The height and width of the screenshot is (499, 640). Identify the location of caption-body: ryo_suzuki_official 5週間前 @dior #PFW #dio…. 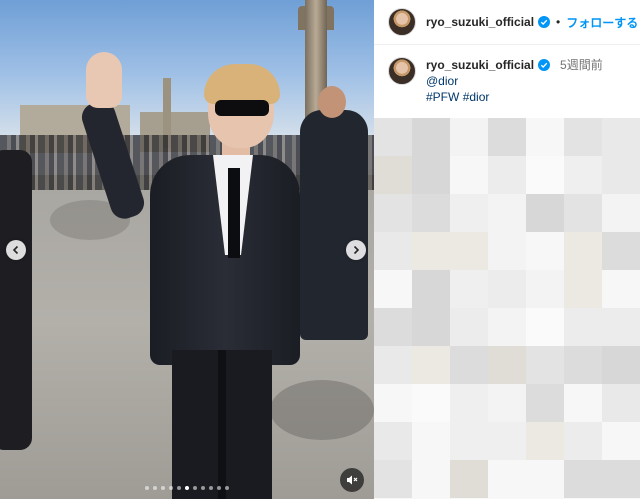
(514, 81).